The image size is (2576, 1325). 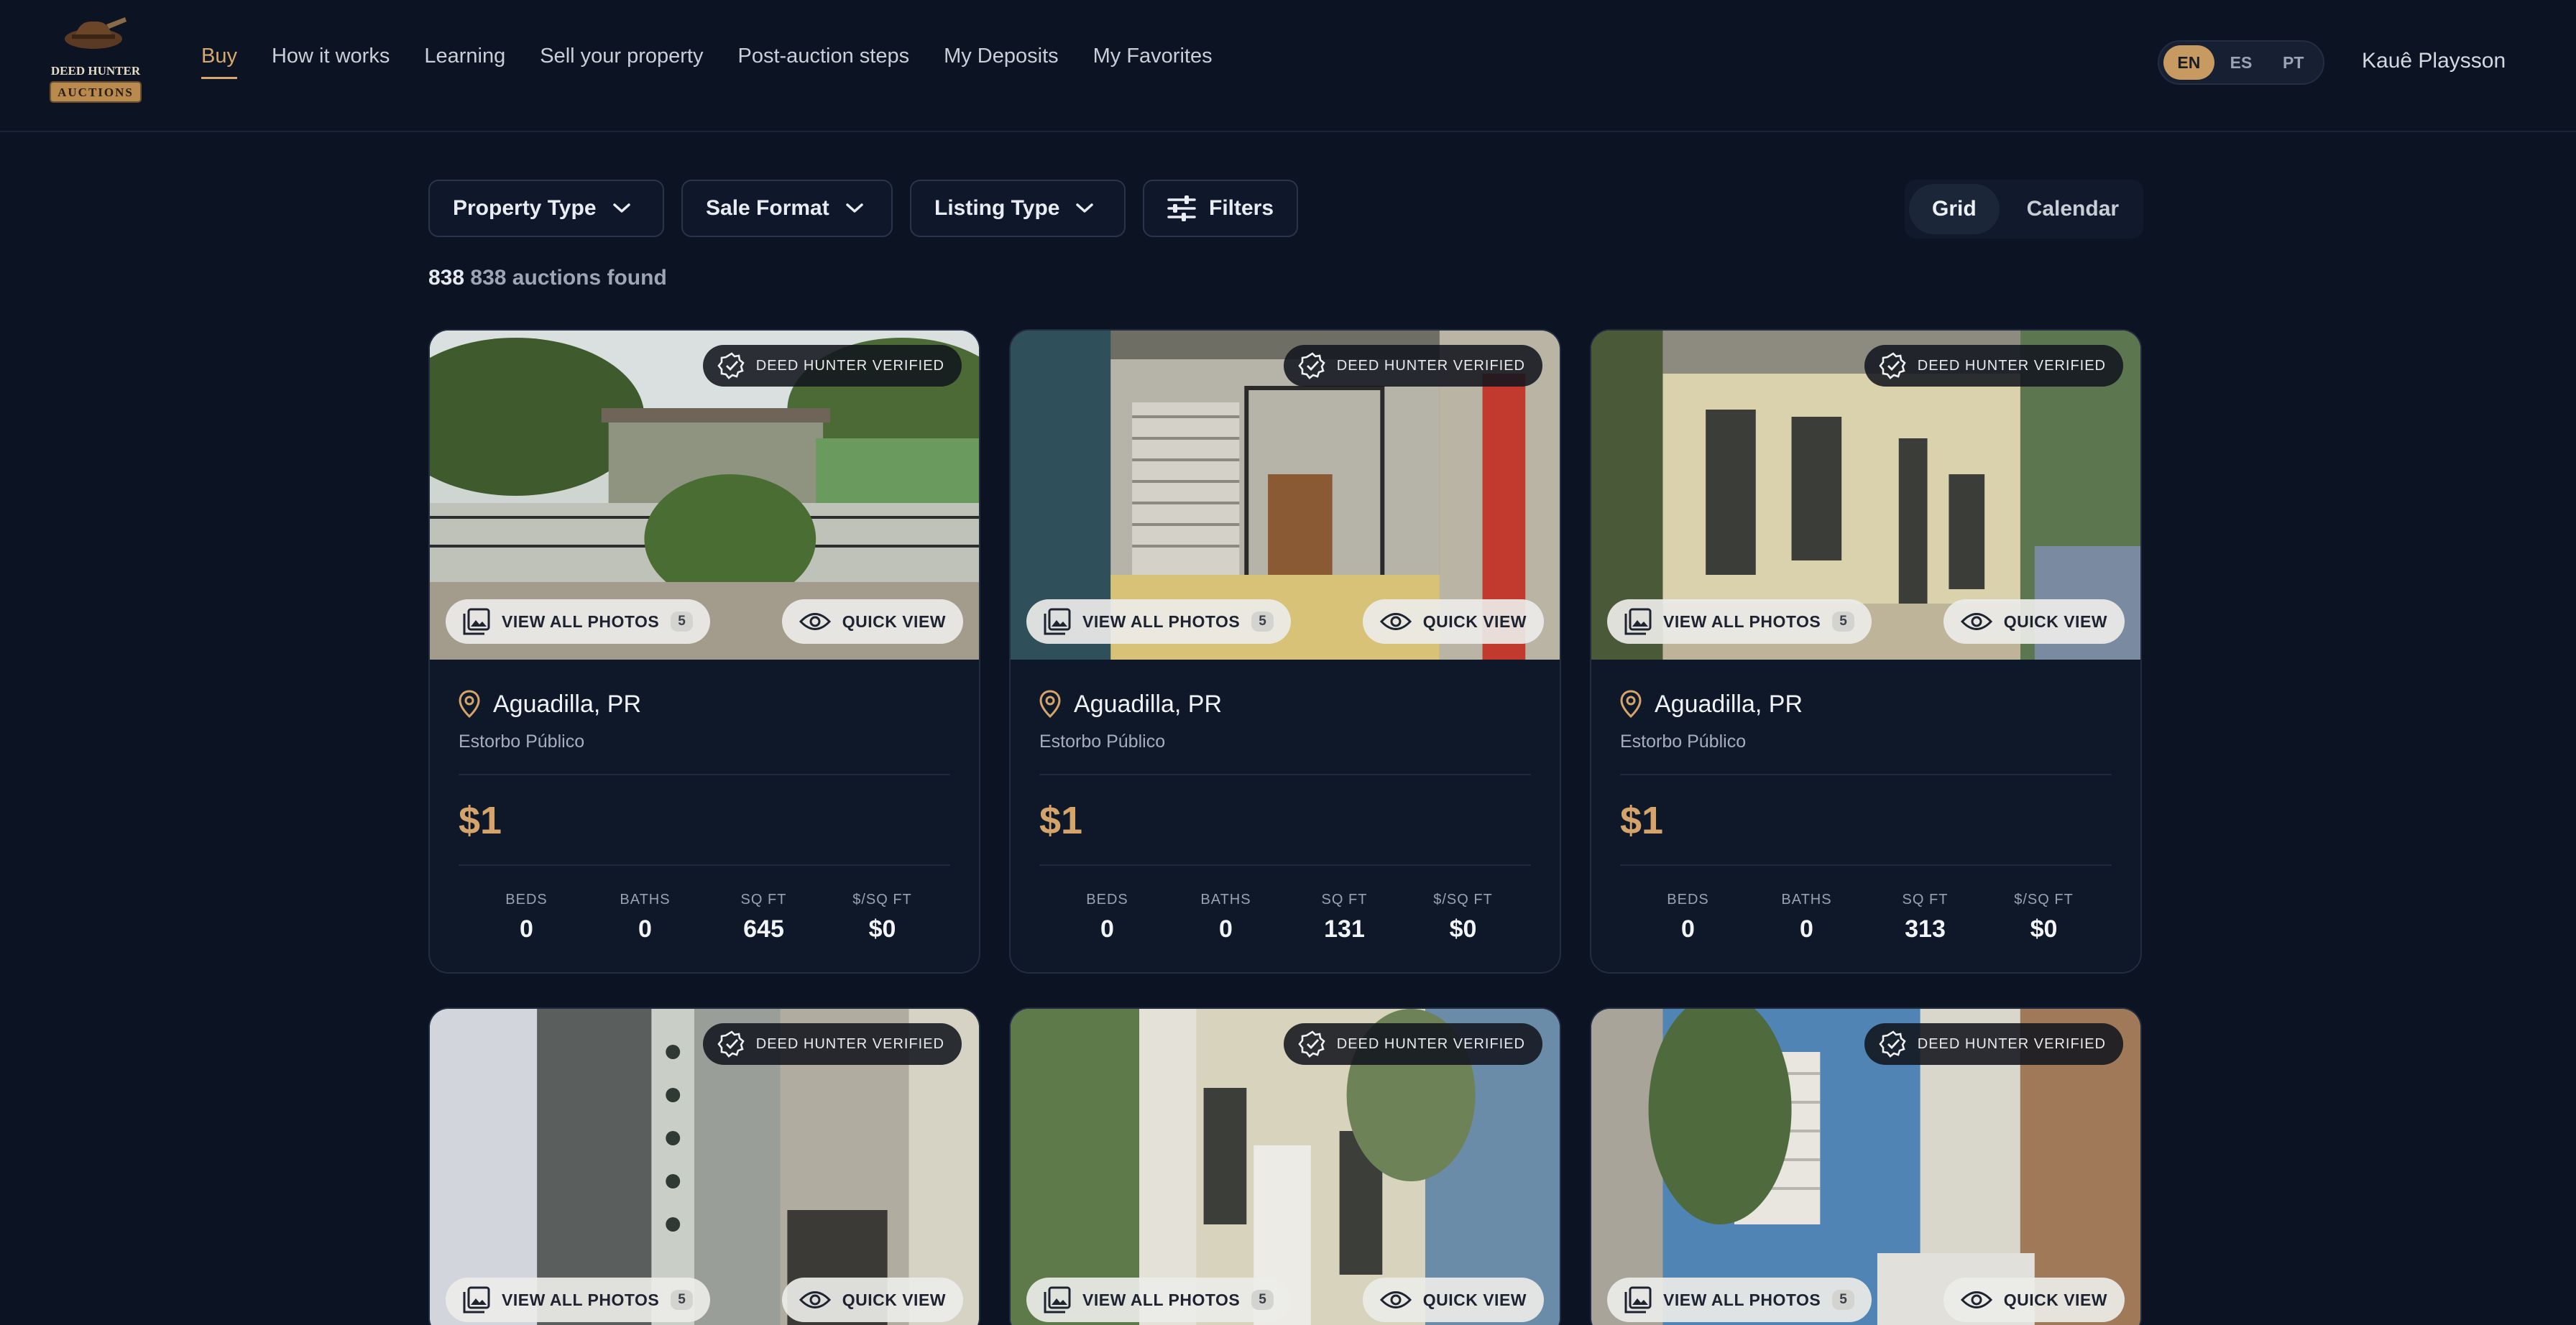 What do you see at coordinates (2434, 61) in the screenshot?
I see `user-menu: Kauê Playsson` at bounding box center [2434, 61].